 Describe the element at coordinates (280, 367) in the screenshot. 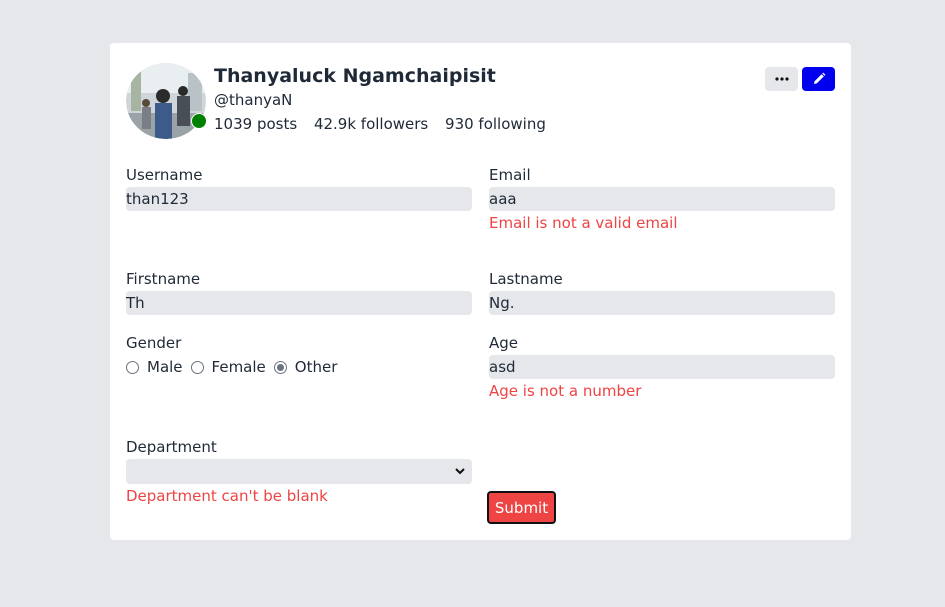

I see `gender-radio-other` at that location.